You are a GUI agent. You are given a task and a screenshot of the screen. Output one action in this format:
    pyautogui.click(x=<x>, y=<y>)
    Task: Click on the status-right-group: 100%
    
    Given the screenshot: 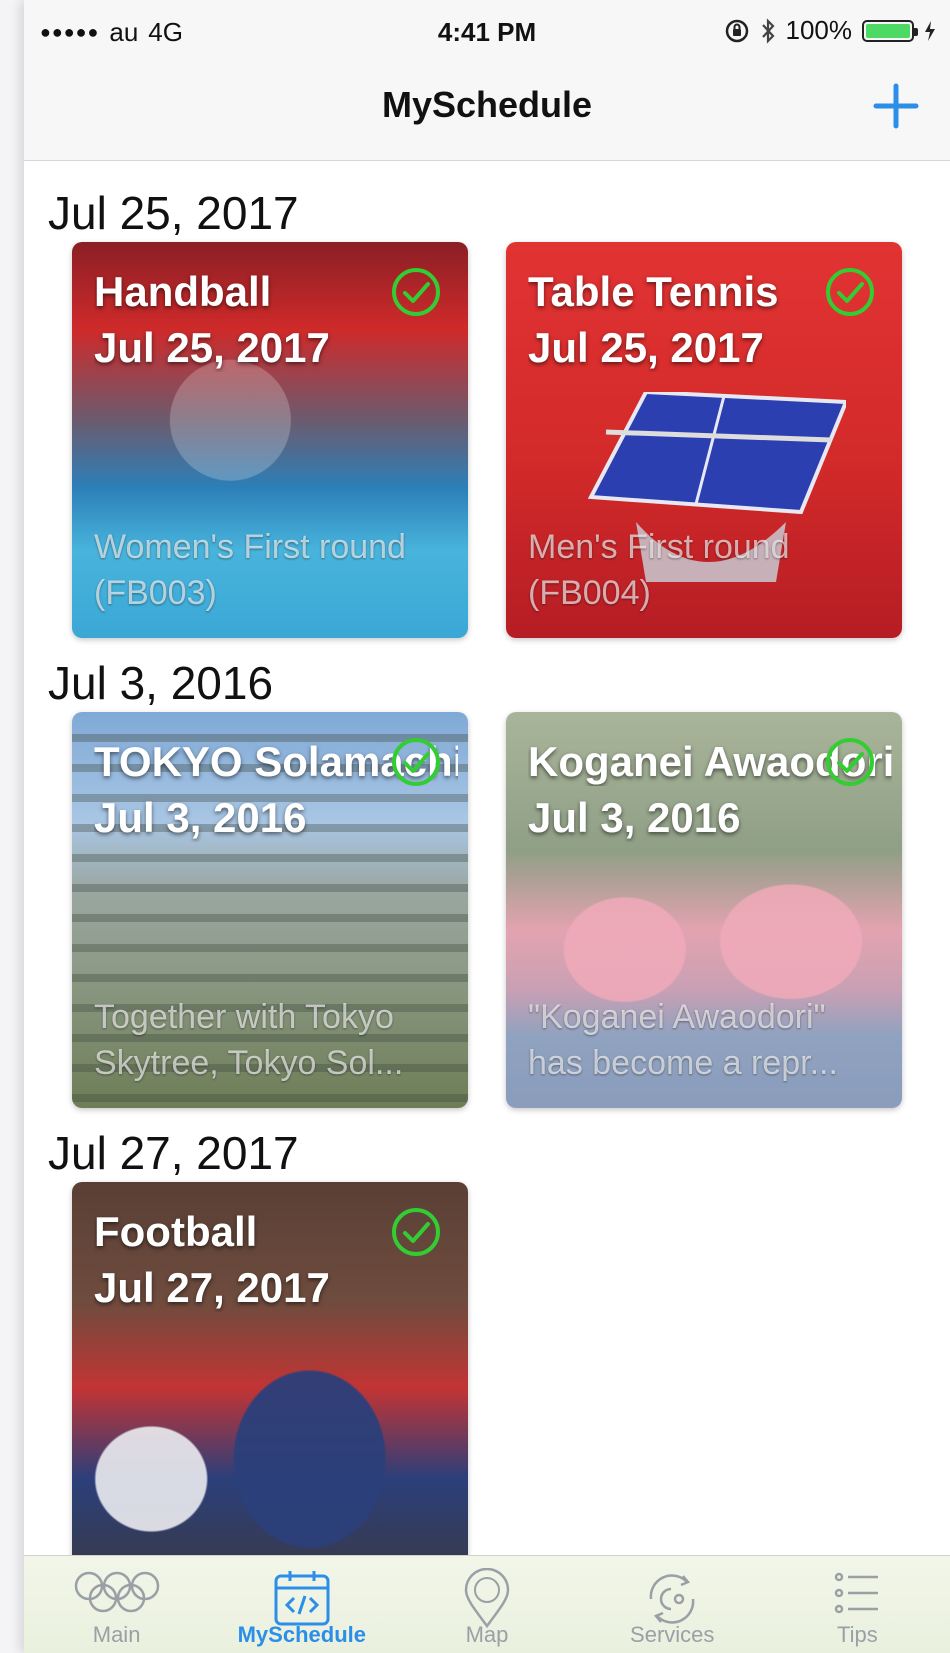 What is the action you would take?
    pyautogui.click(x=830, y=30)
    